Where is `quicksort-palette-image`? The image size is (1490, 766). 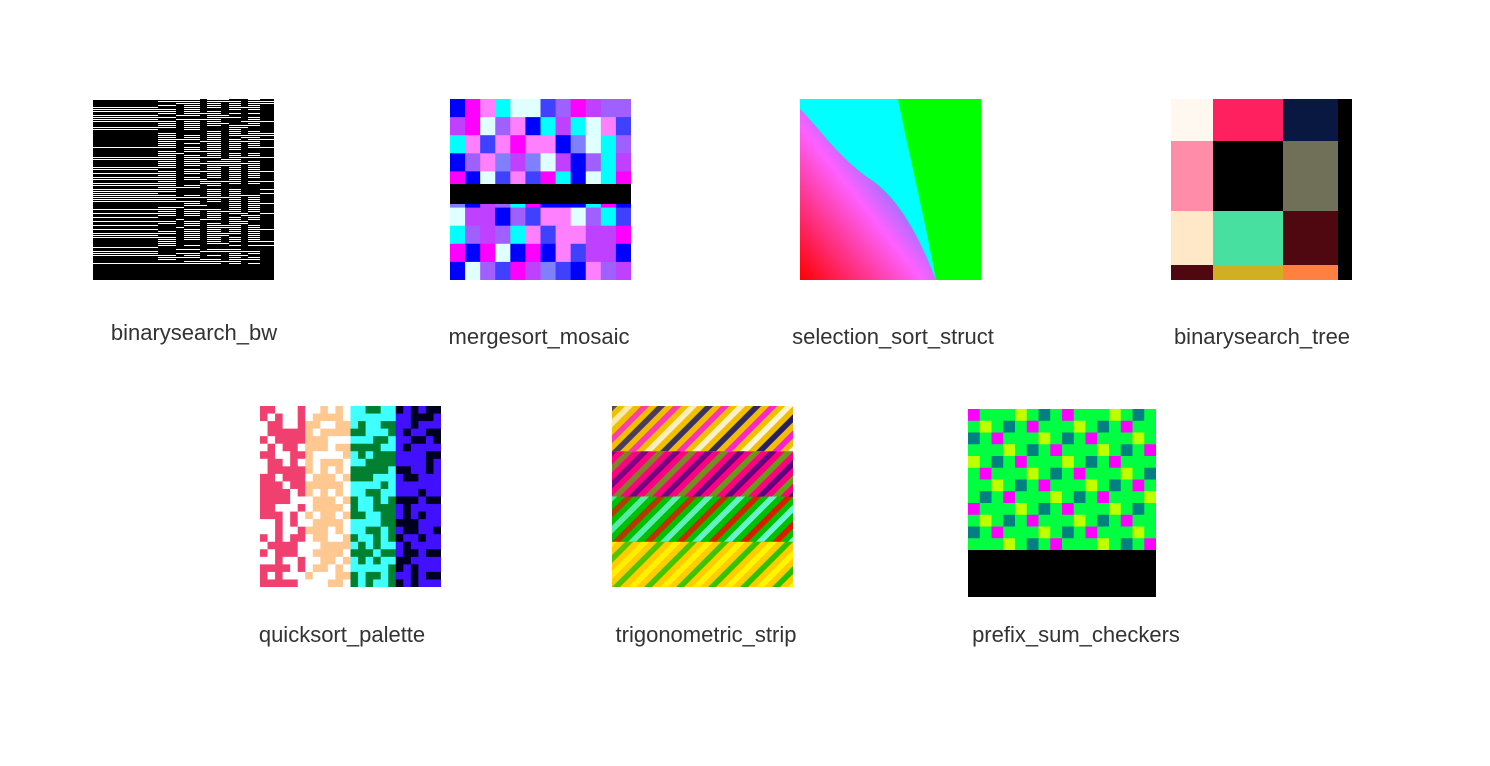 quicksort-palette-image is located at coordinates (350, 496).